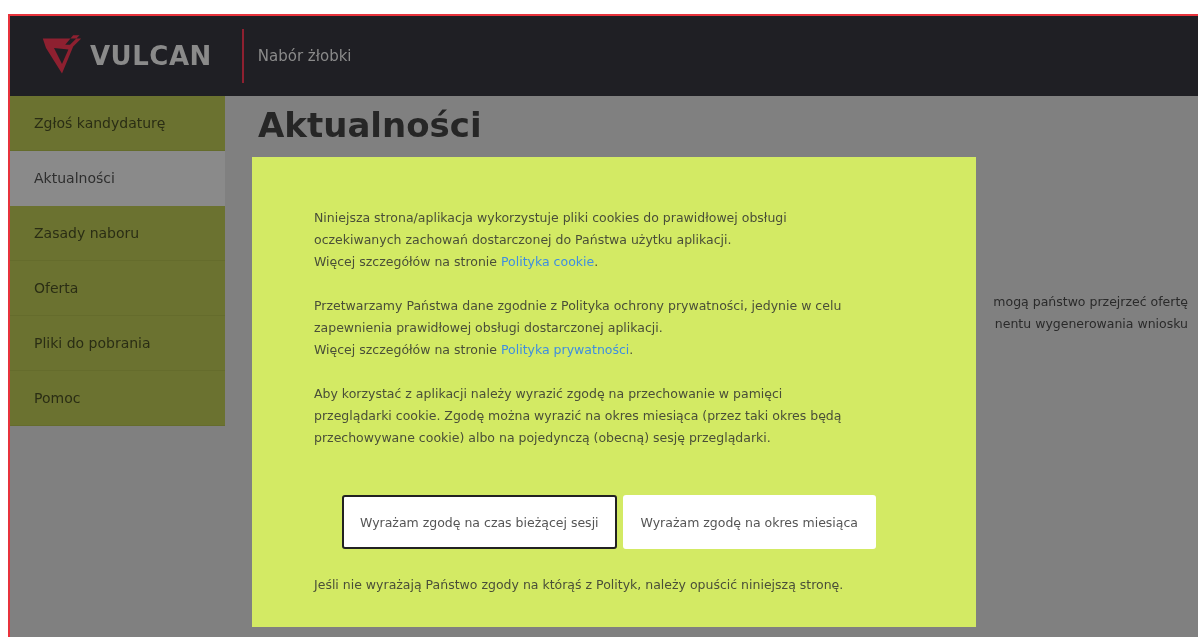 The width and height of the screenshot is (1198, 637). Describe the element at coordinates (151, 56) in the screenshot. I see `logo-text: VULCAN` at that location.